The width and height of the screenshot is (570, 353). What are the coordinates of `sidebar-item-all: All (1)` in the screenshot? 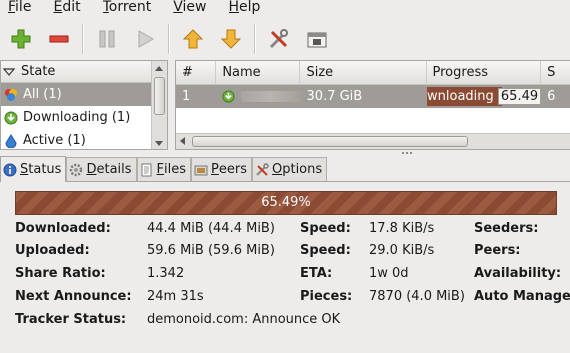 It's located at (76, 94).